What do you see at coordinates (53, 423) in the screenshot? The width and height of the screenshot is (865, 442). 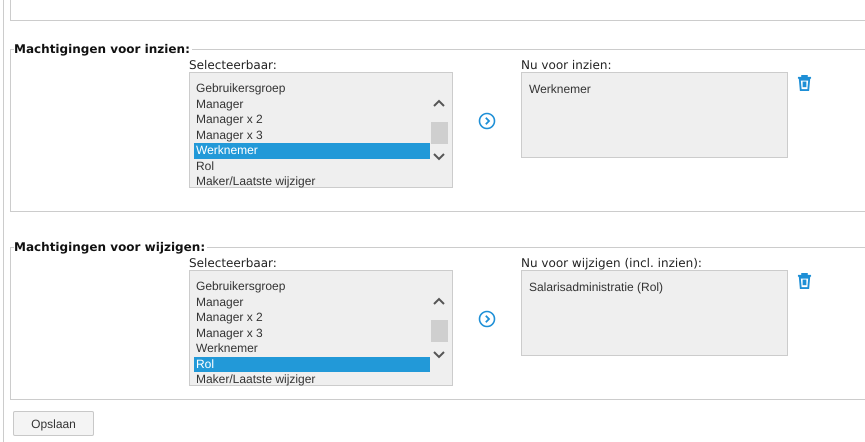 I see `save-button: Opslaan` at bounding box center [53, 423].